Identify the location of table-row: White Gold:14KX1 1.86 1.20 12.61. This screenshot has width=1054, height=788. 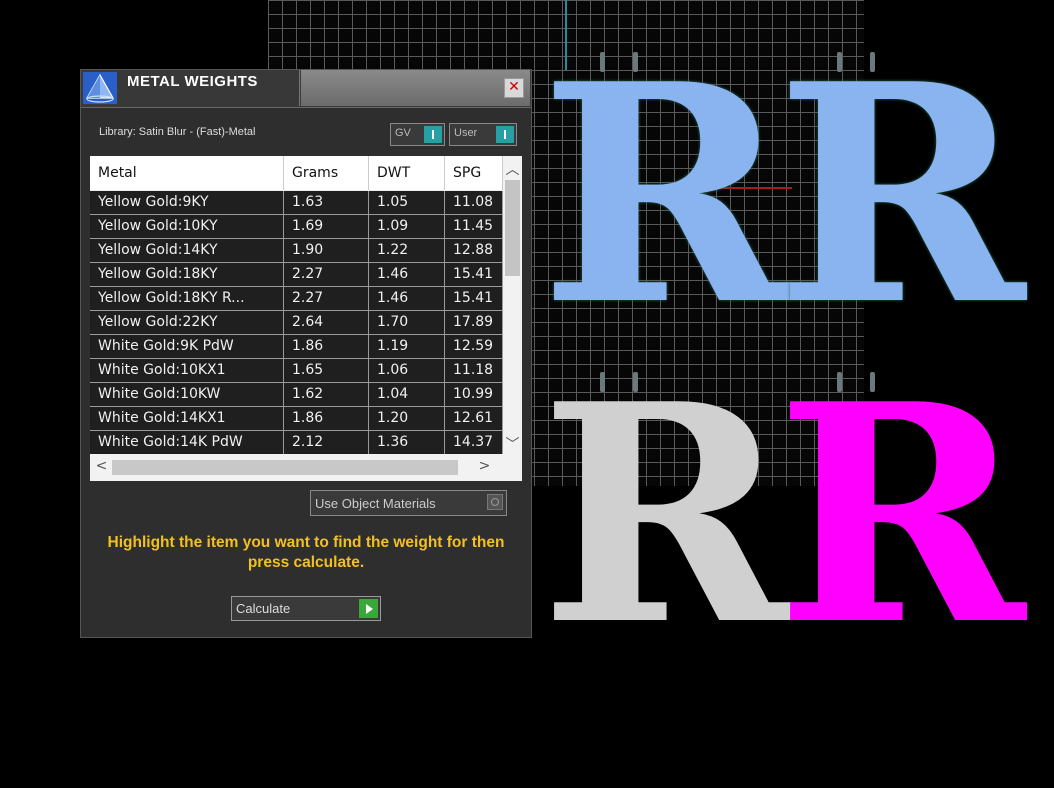
(296, 419).